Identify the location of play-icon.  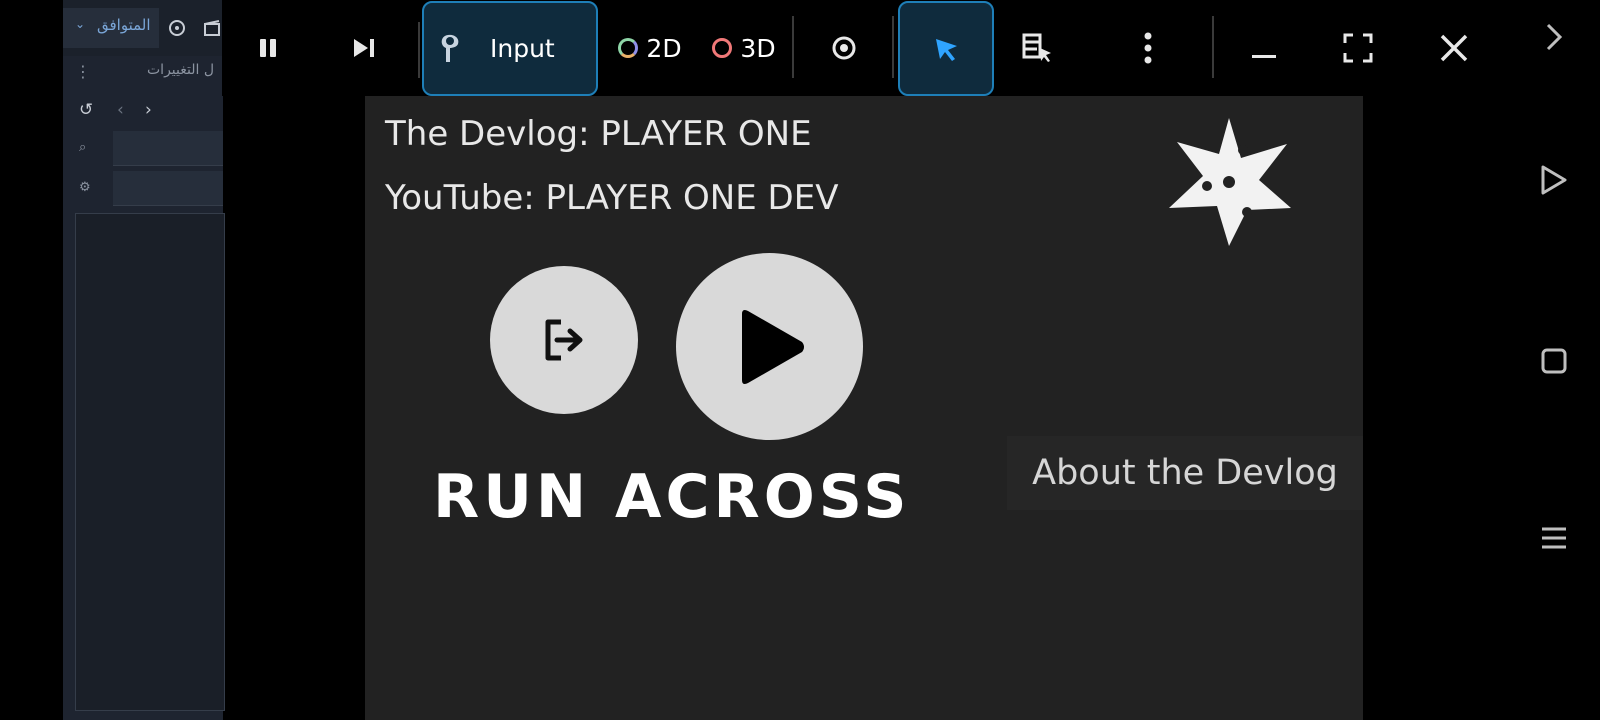
(772, 346).